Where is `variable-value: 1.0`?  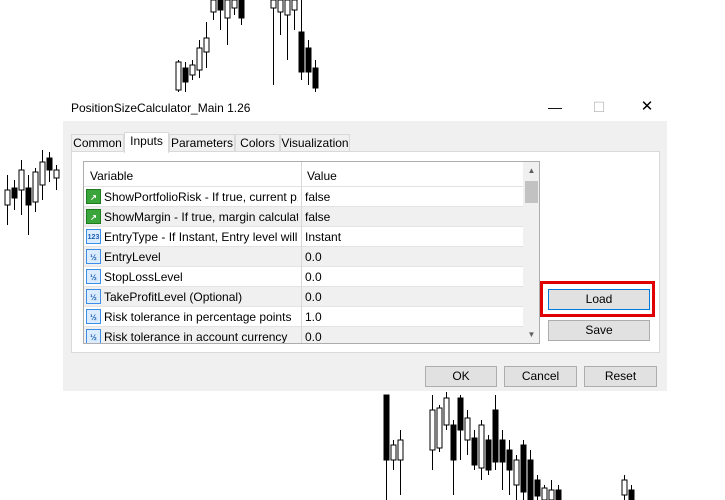 variable-value: 1.0 is located at coordinates (313, 317).